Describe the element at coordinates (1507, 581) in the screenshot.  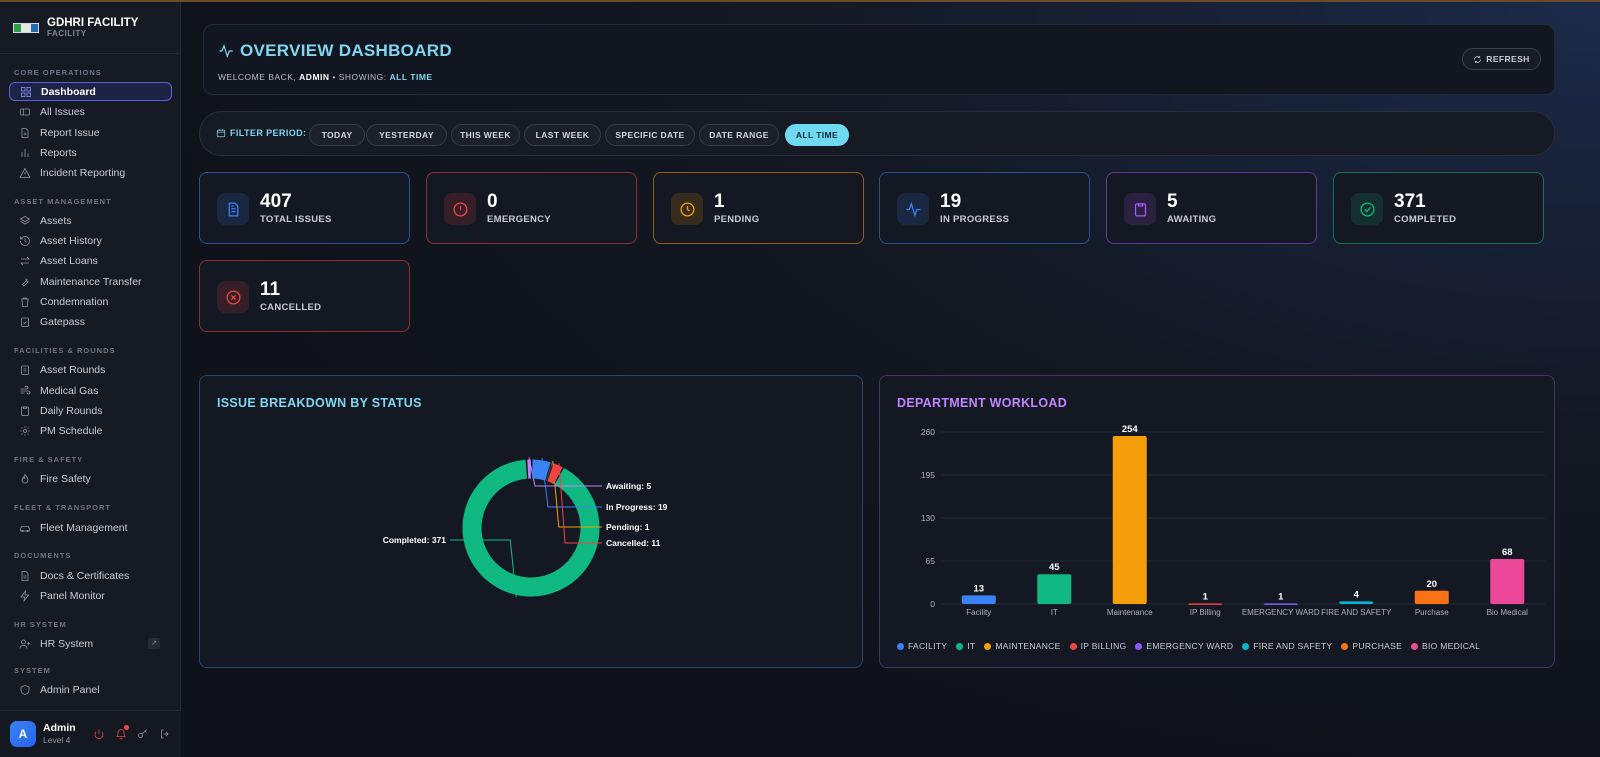
I see `bar-bio-medical` at that location.